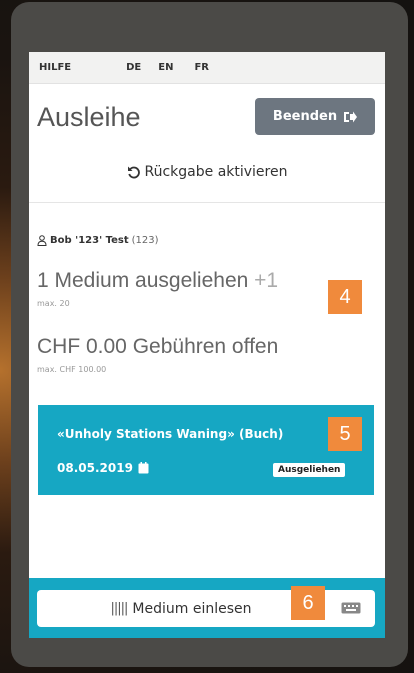 This screenshot has width=414, height=673. Describe the element at coordinates (351, 608) in the screenshot. I see `keyboard-icon` at that location.